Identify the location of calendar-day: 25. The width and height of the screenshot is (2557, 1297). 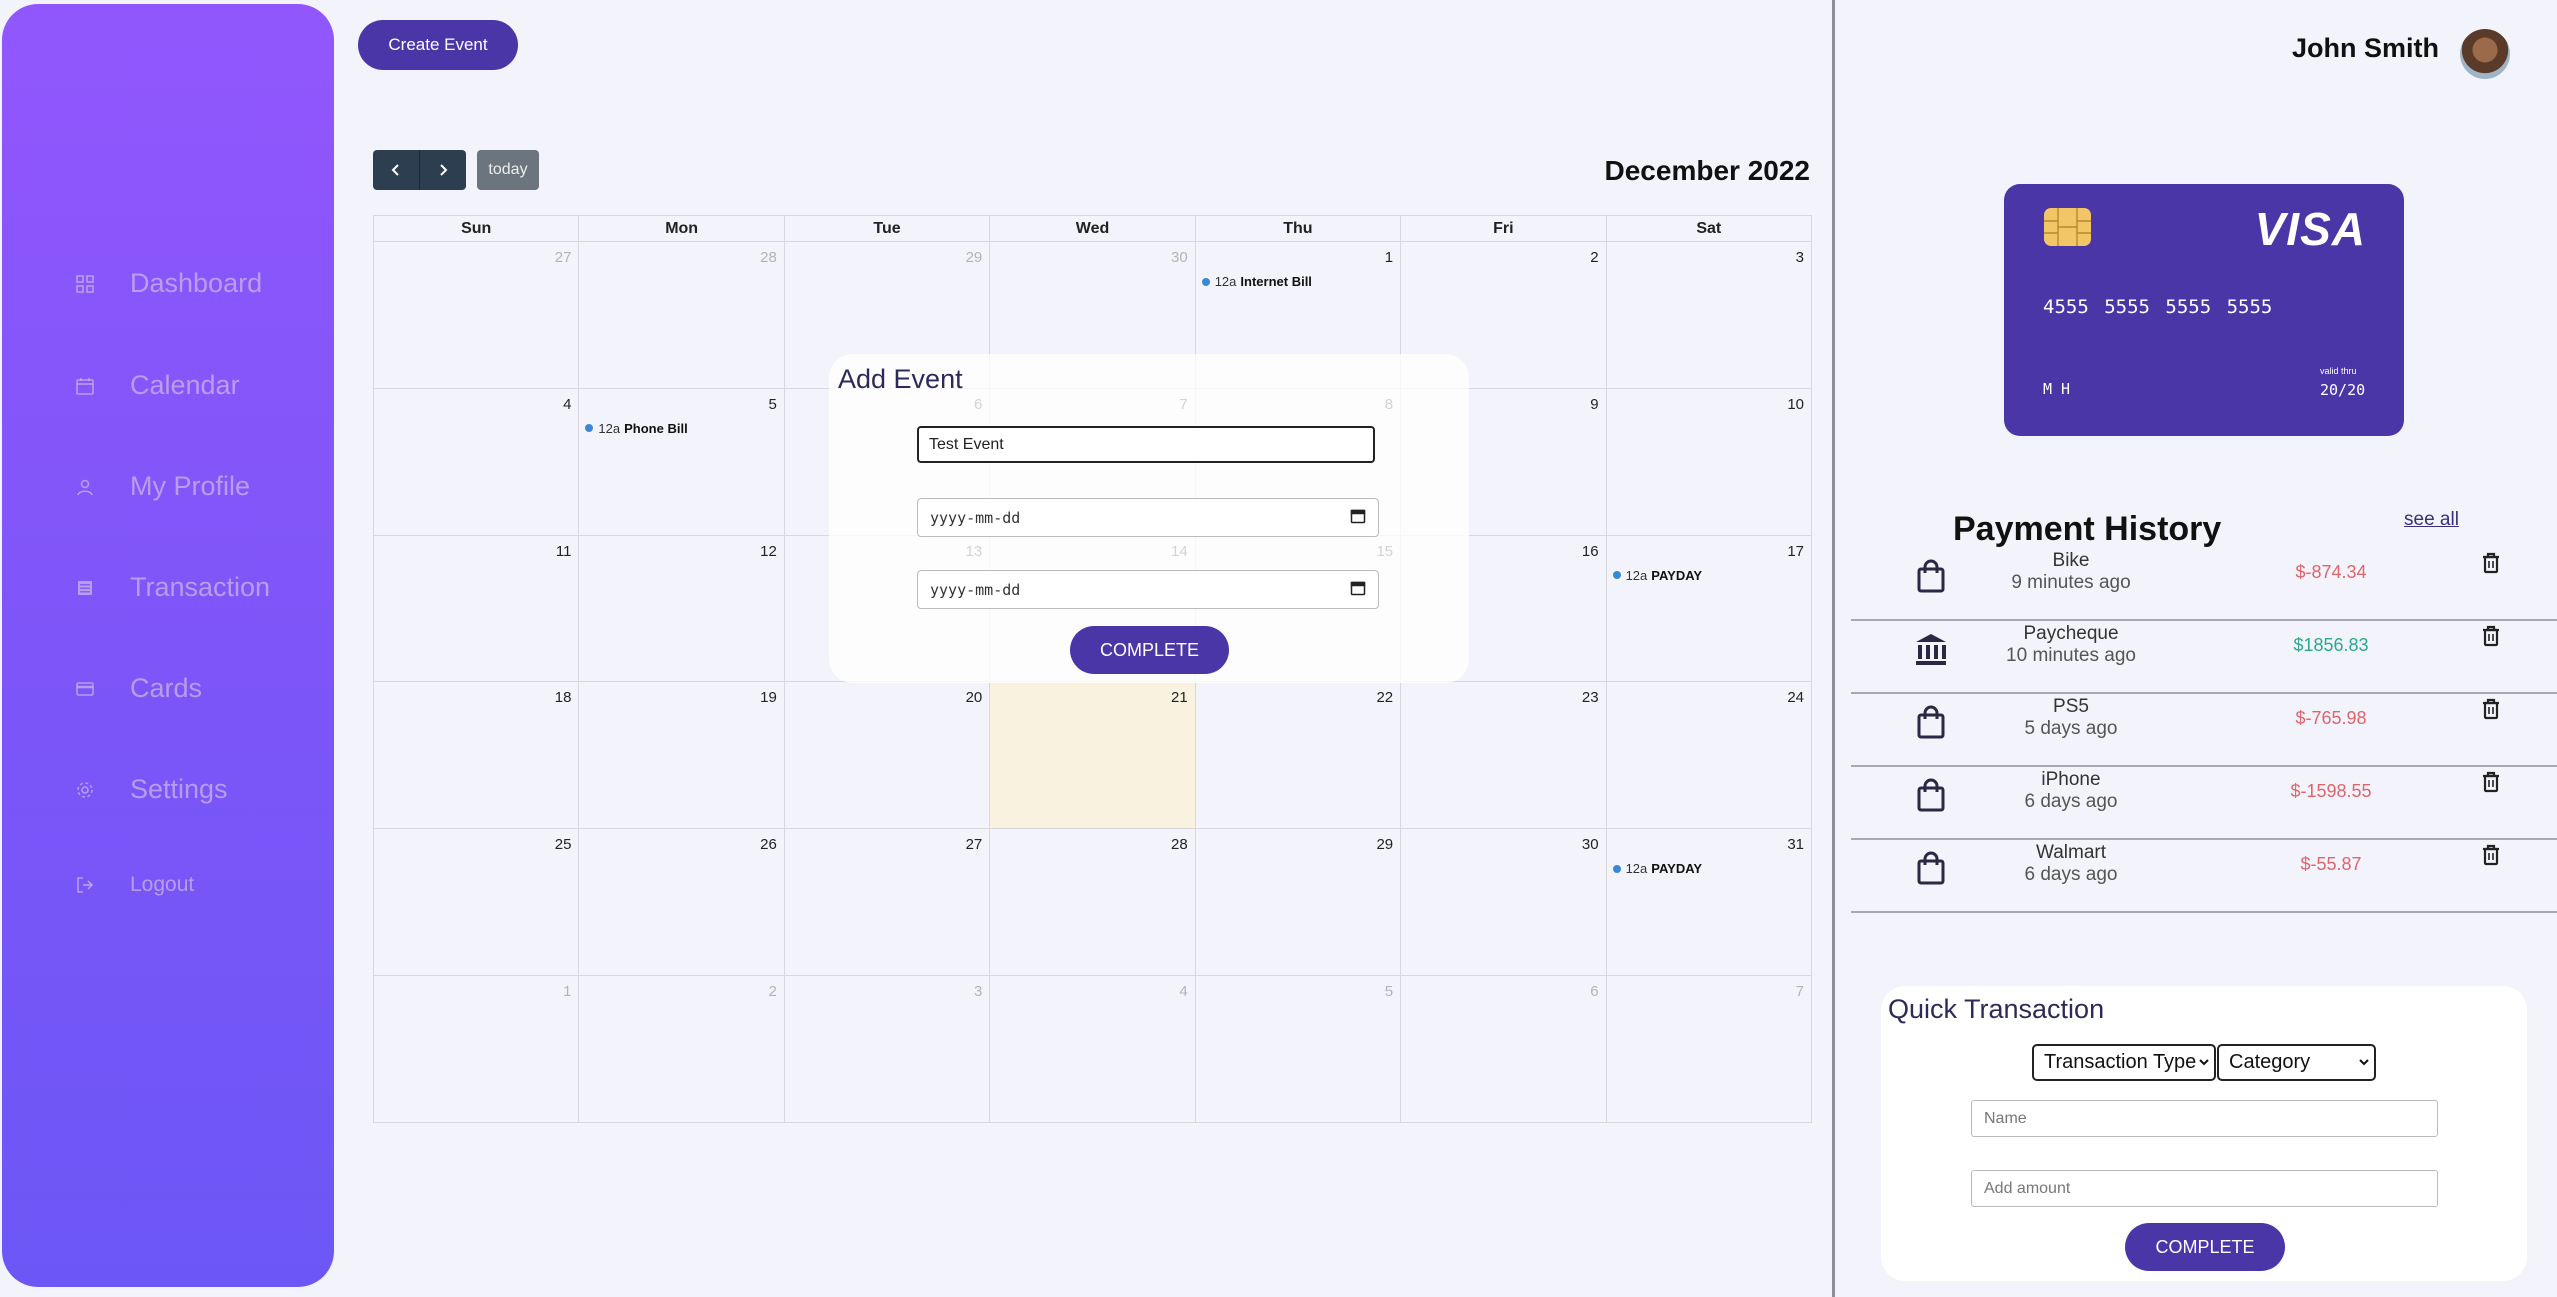
(477, 903).